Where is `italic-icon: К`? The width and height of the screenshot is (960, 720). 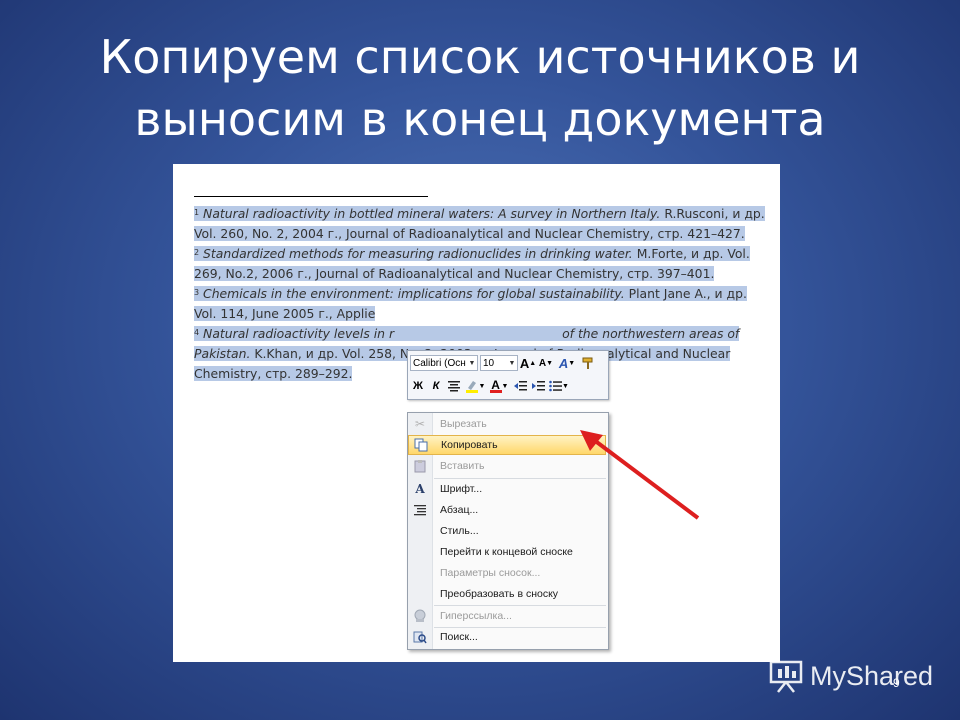
italic-icon: К is located at coordinates (436, 386).